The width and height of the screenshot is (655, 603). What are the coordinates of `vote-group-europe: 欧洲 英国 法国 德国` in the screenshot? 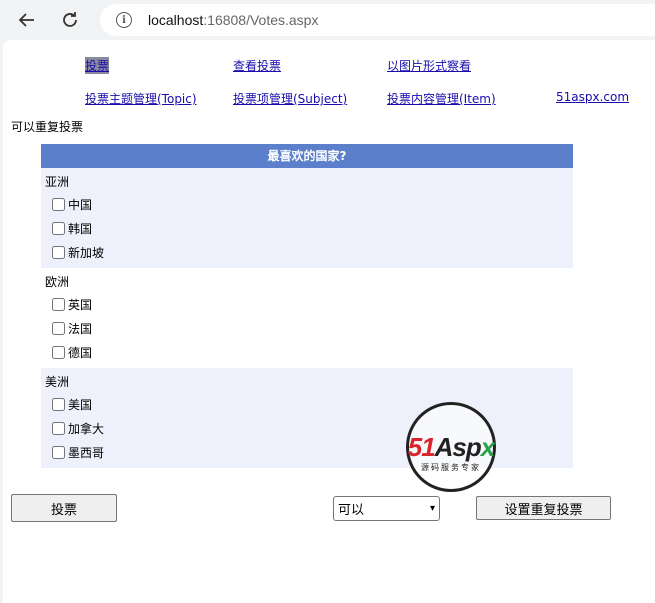 It's located at (307, 318).